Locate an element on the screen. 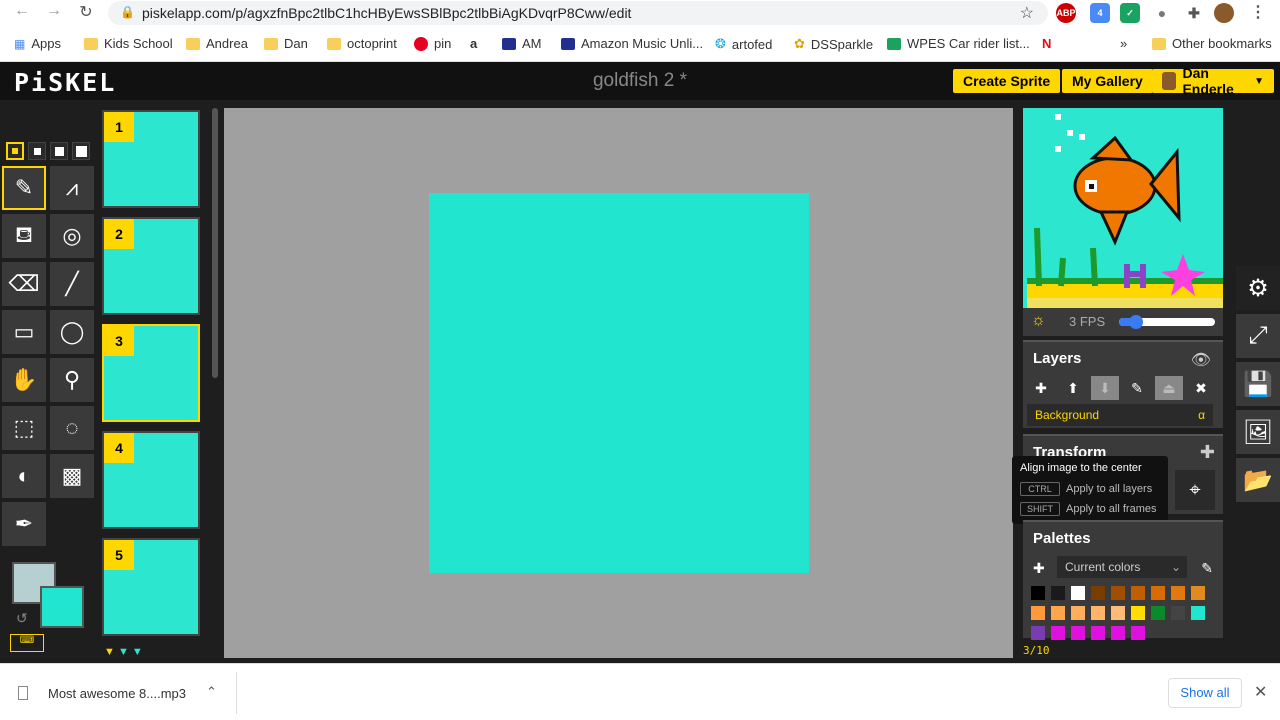  profile-avatar is located at coordinates (1224, 13).